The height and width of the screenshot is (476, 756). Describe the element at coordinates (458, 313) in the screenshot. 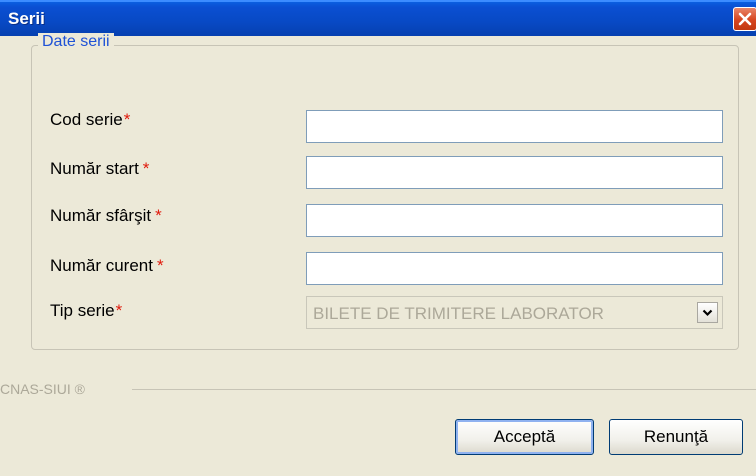

I see `tip-serie-selected-value: BILETE DE TRIMITERE LABORATOR` at that location.